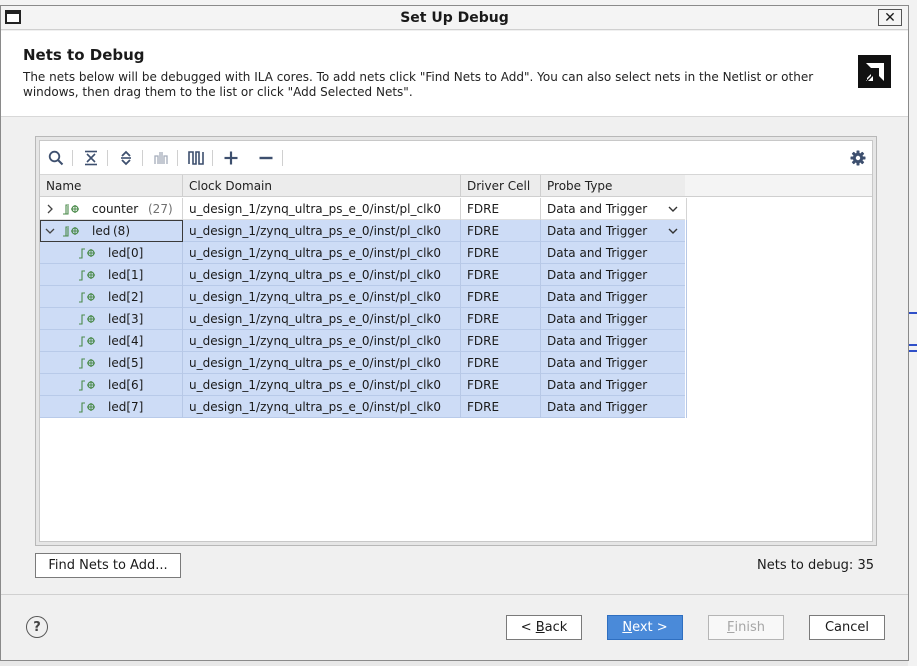 This screenshot has height=666, width=917. I want to click on probe-type-value: Data and Trigger, so click(597, 231).